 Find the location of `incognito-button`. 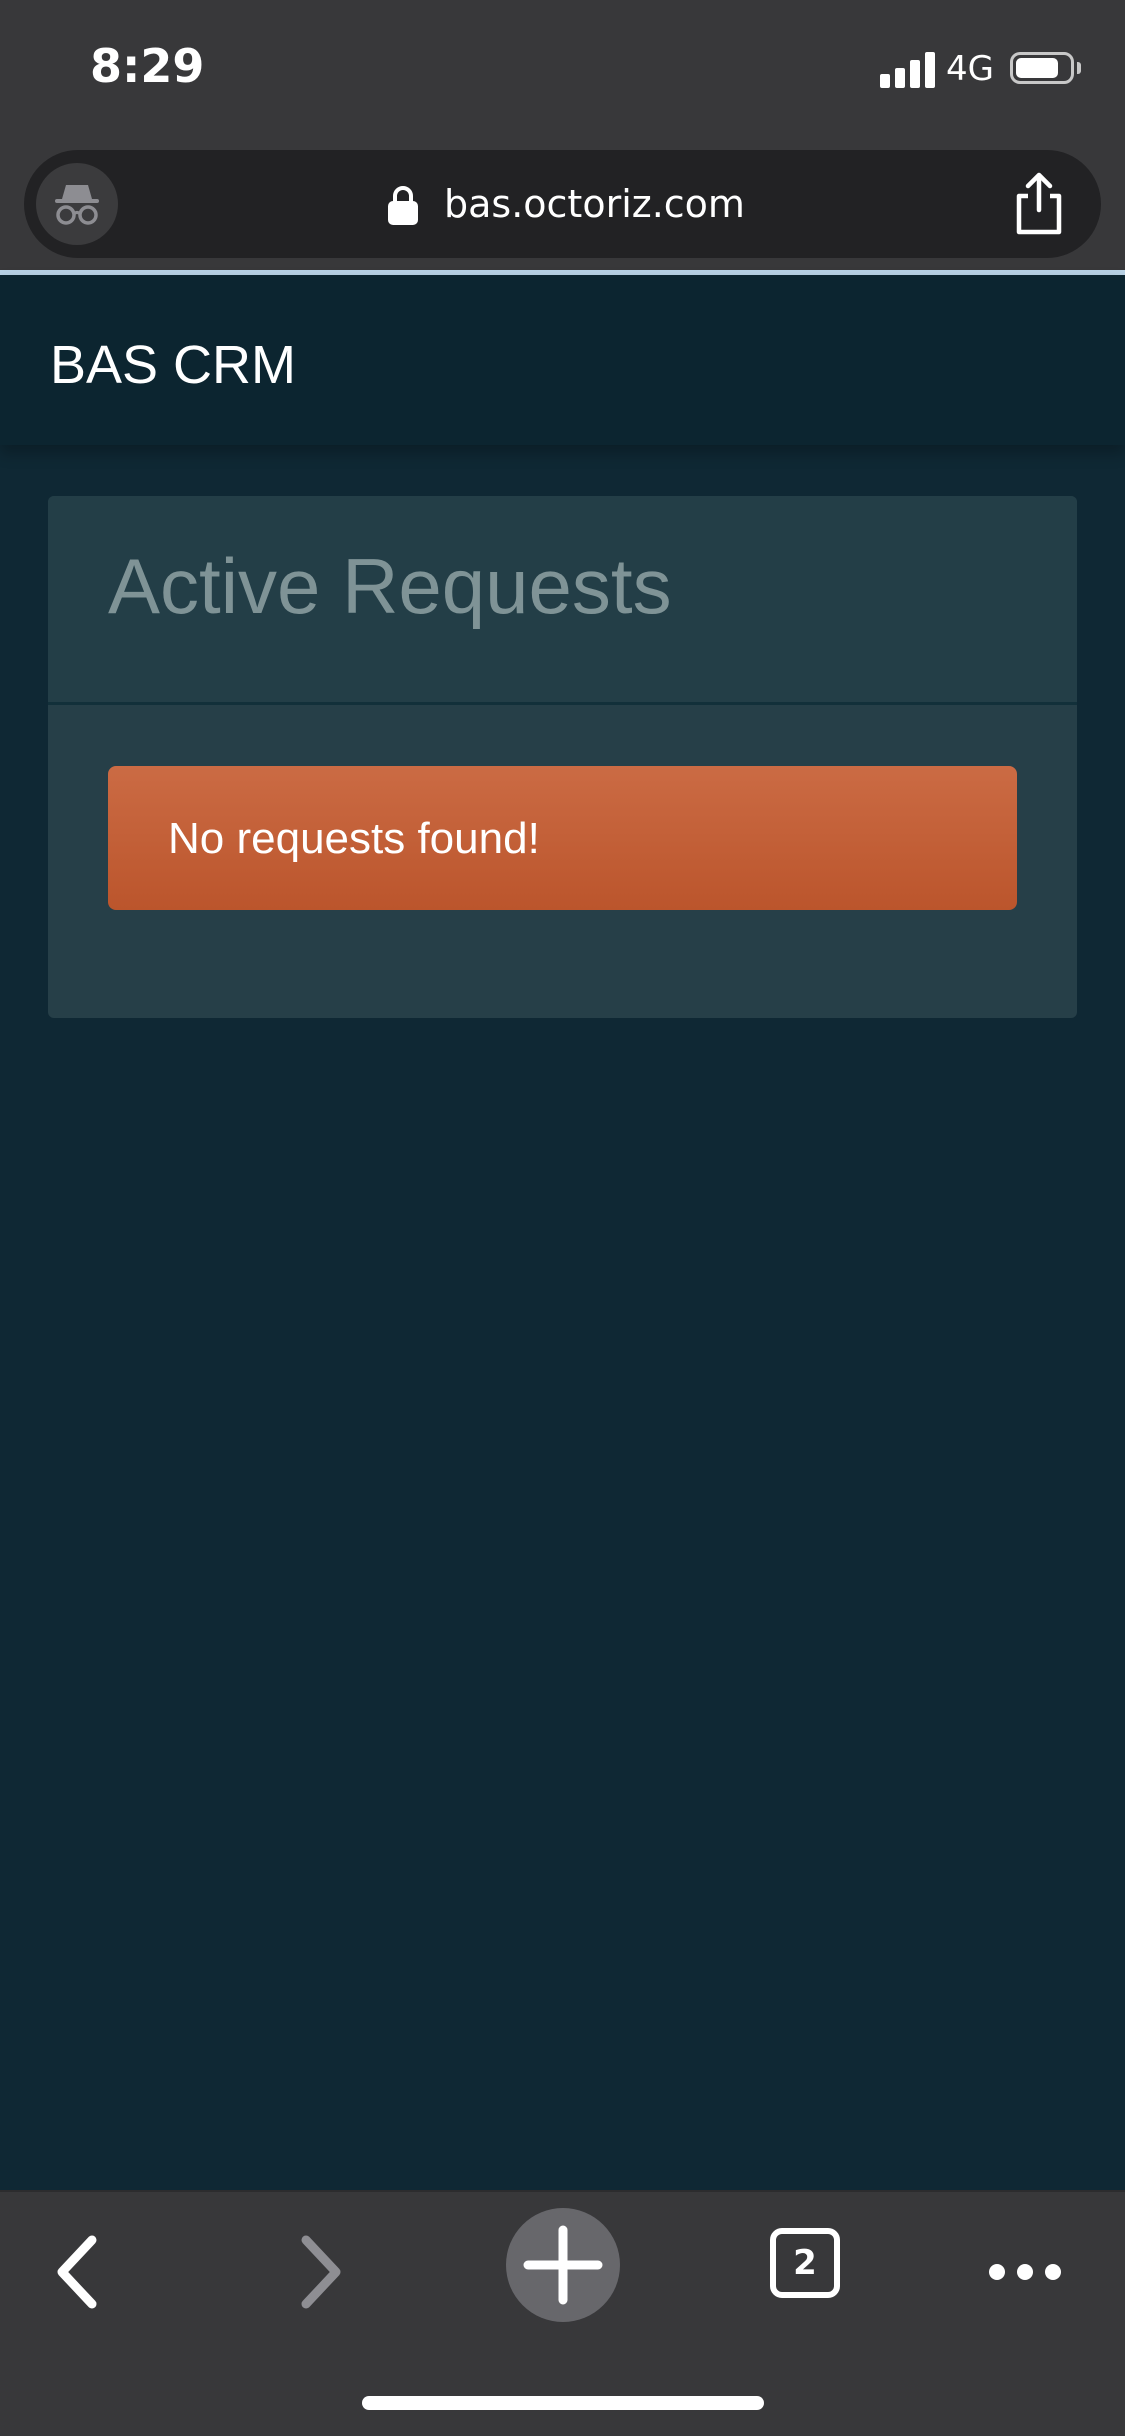

incognito-button is located at coordinates (77, 204).